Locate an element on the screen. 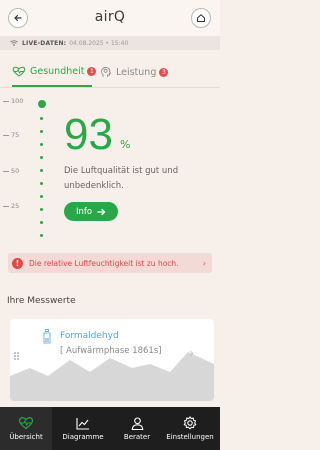 This screenshot has width=320, height=450. live-data-bar: LIVE-DATEN: 04.08.2025 • 15:40 is located at coordinates (110, 43).